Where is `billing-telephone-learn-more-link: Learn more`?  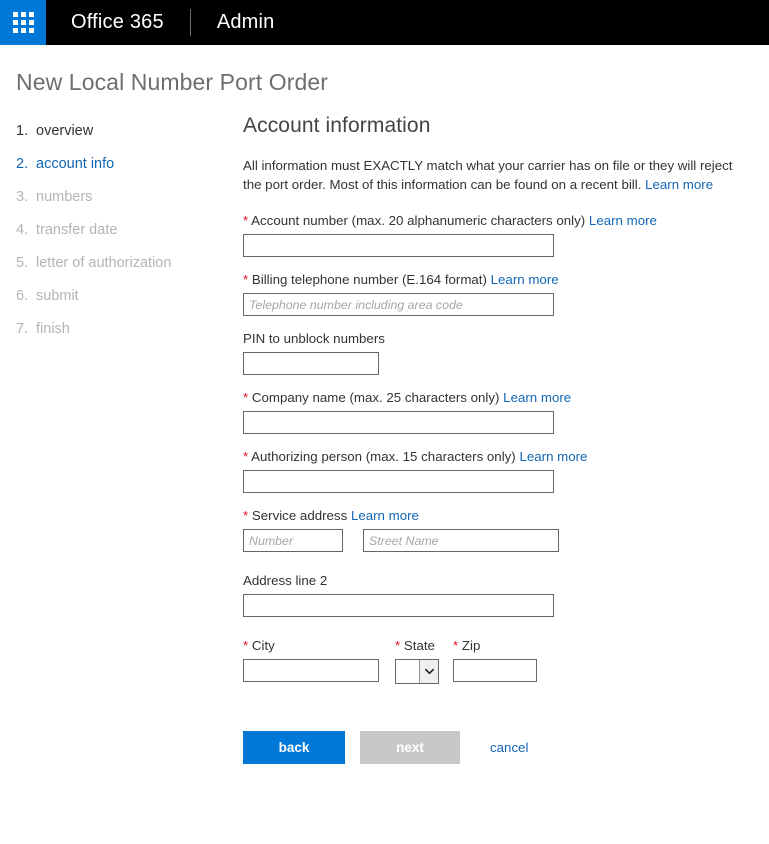
billing-telephone-learn-more-link: Learn more is located at coordinates (525, 279).